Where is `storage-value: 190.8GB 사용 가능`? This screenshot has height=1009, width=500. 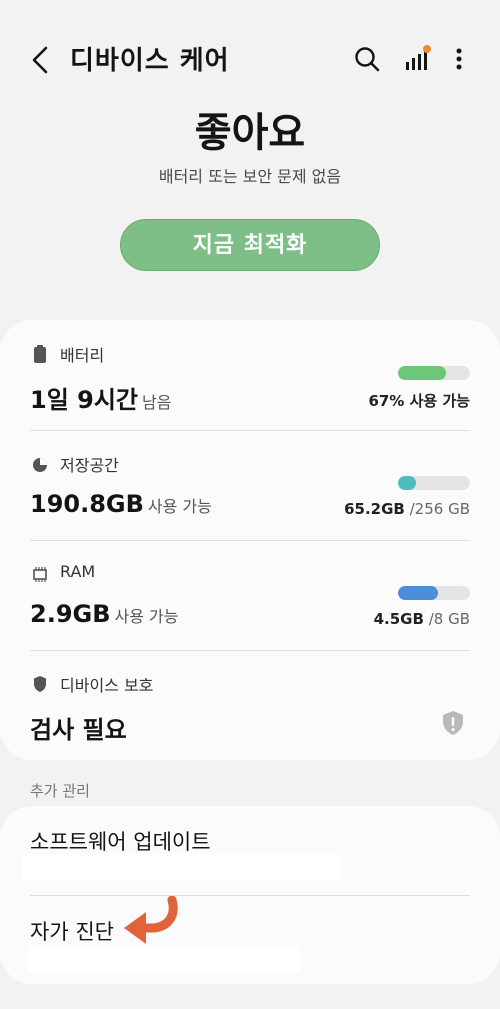
storage-value: 190.8GB 사용 가능 is located at coordinates (121, 504).